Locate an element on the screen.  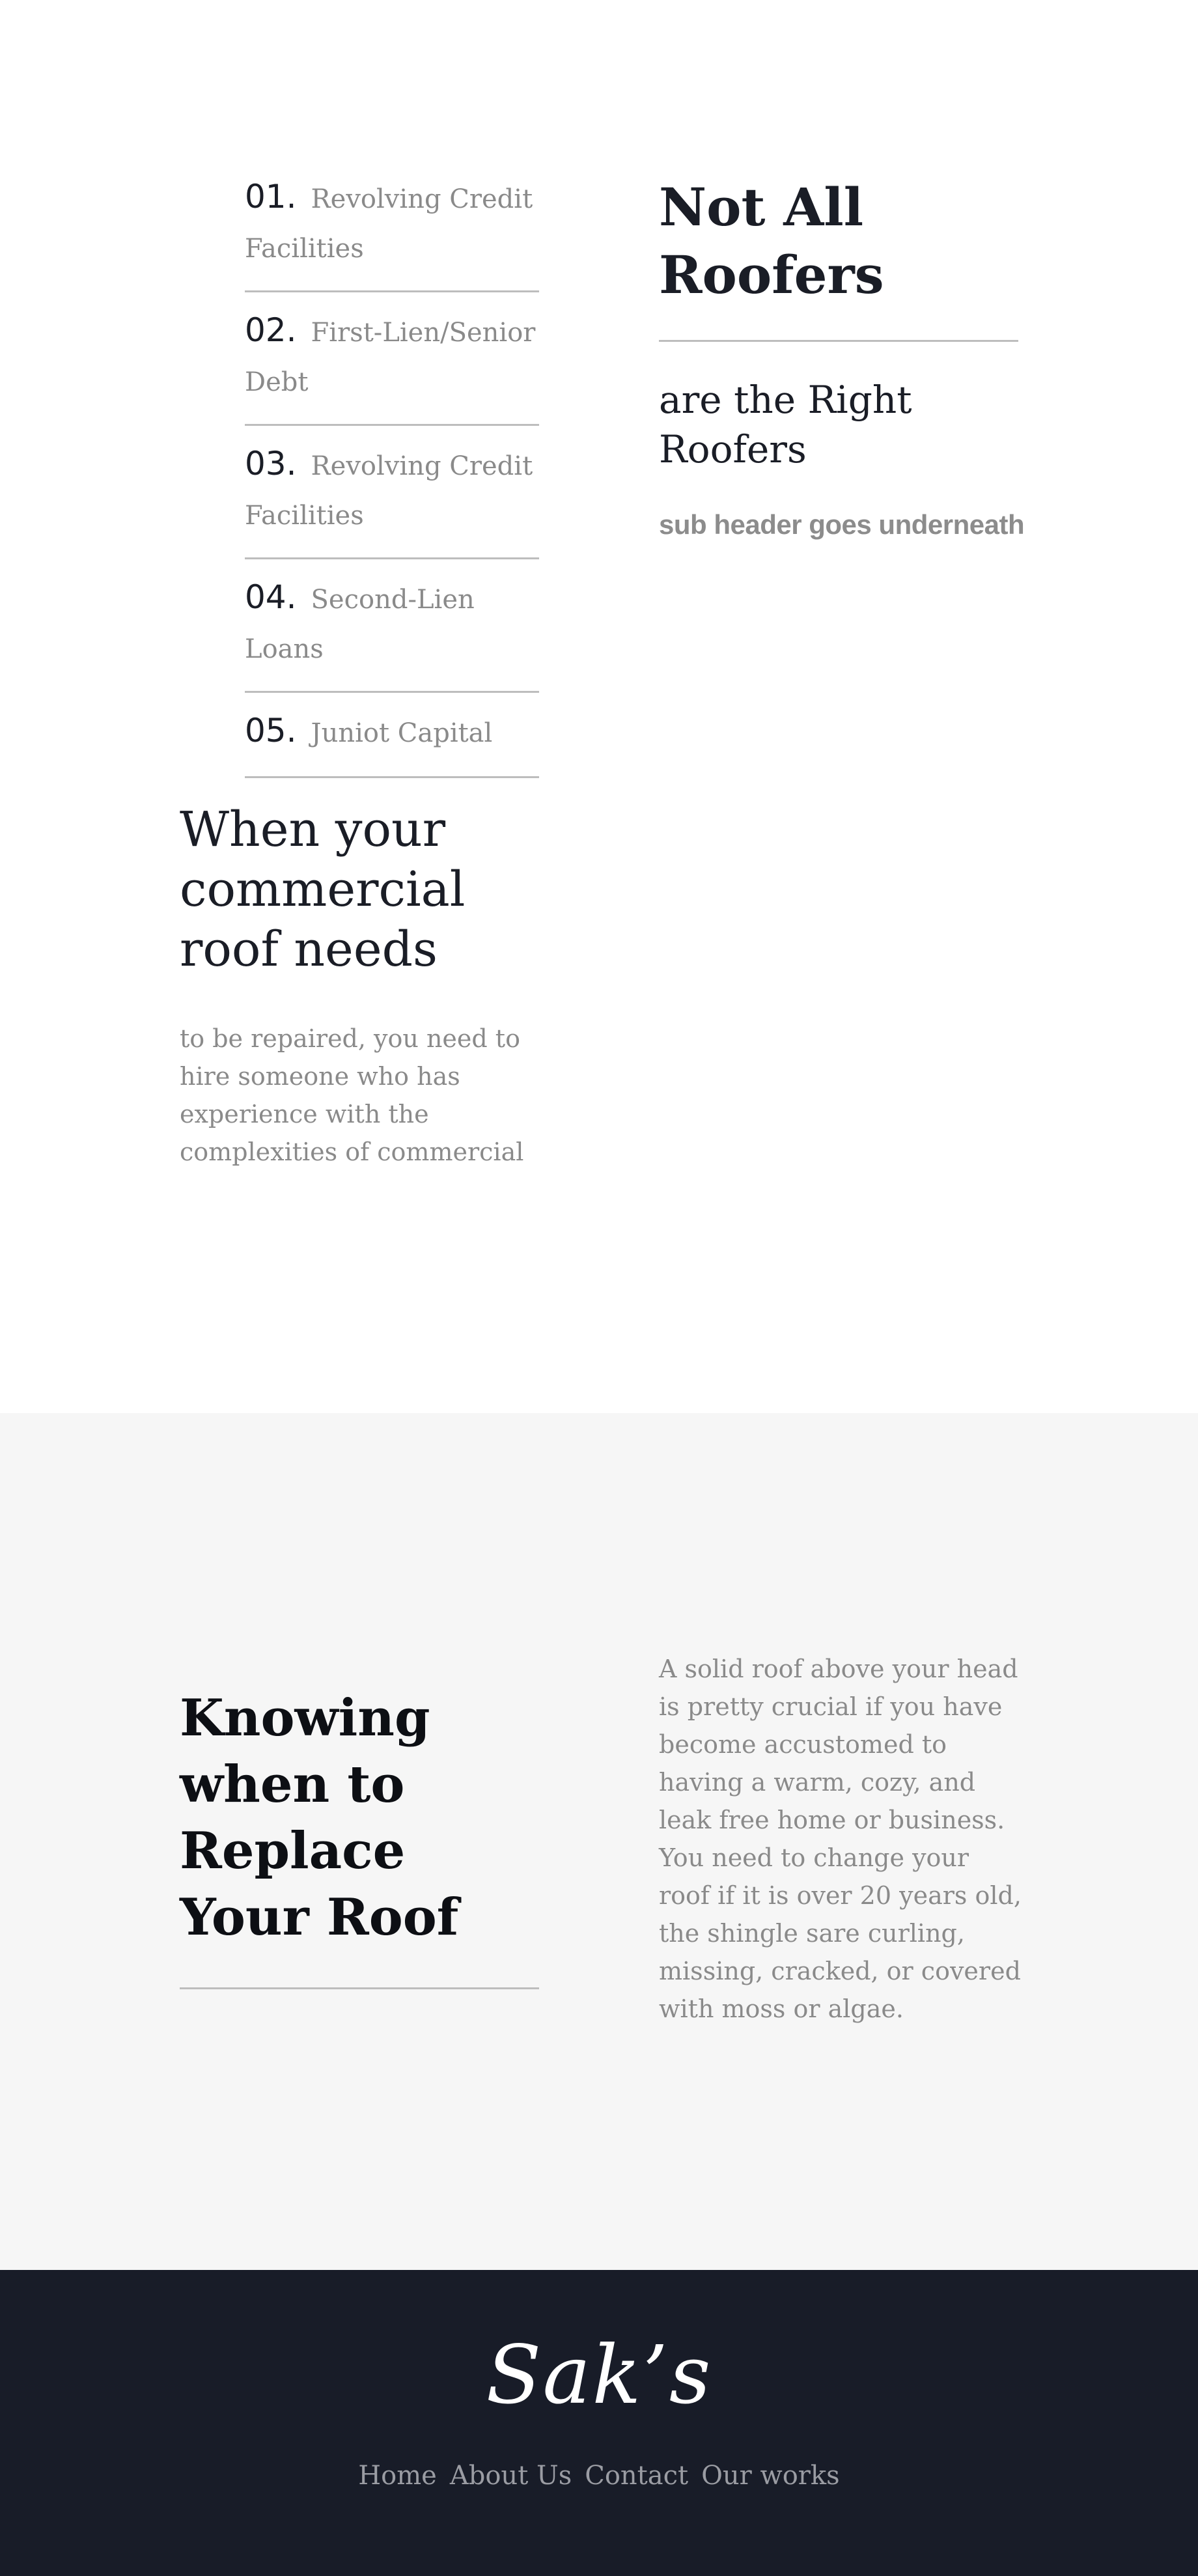
list-item-index: 03. is located at coordinates (271, 464).